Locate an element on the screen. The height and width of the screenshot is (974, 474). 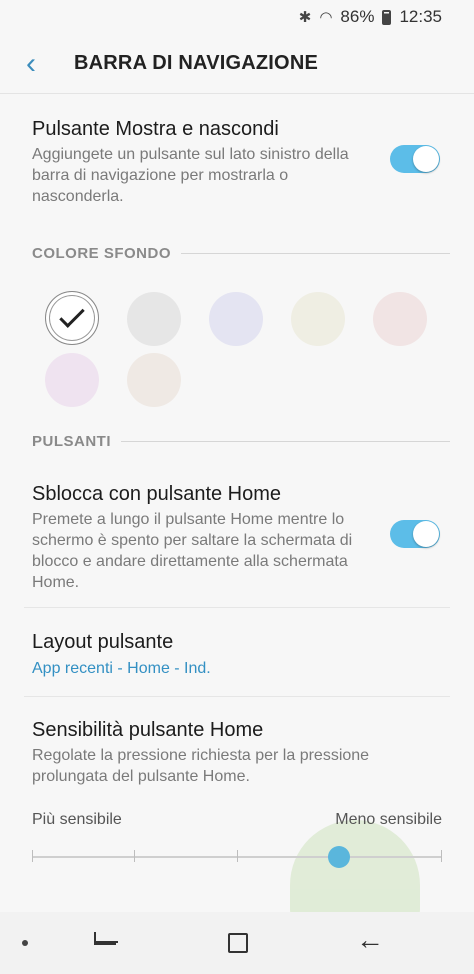
section-buttons: PULSANTI is located at coordinates (241, 441).